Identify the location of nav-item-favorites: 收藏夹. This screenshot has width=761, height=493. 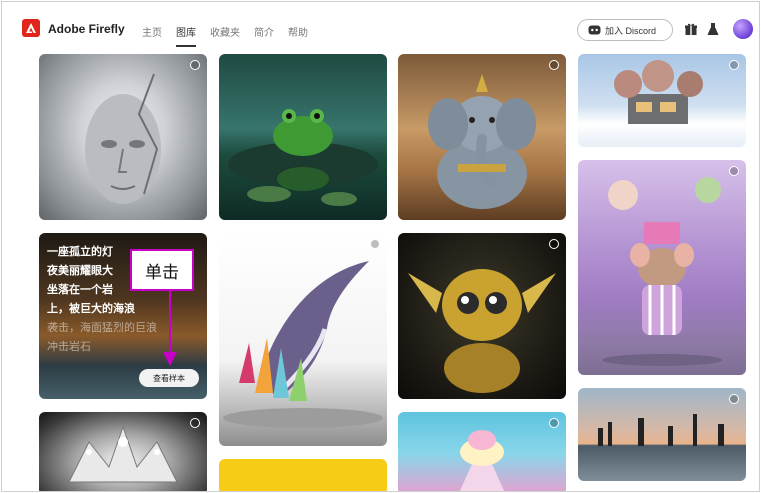
(225, 35).